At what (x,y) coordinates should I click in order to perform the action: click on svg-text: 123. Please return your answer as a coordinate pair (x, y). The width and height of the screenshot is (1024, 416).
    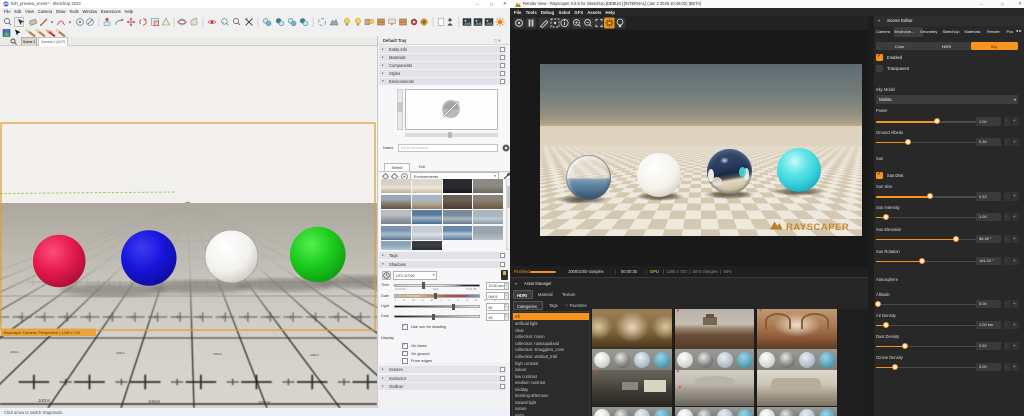
    Looking at the image, I should click on (50, 32).